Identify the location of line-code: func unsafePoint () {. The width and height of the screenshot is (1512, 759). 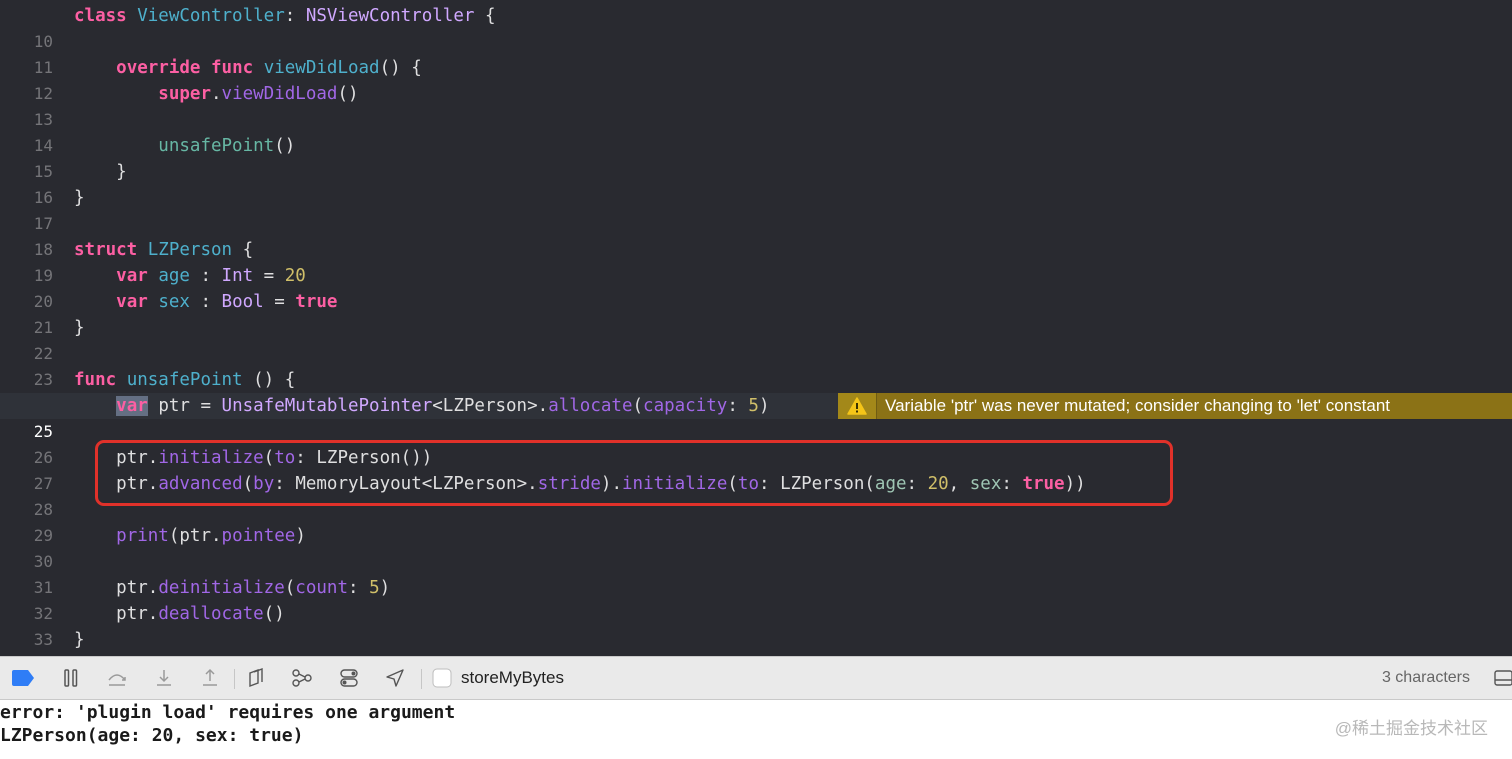
(185, 380).